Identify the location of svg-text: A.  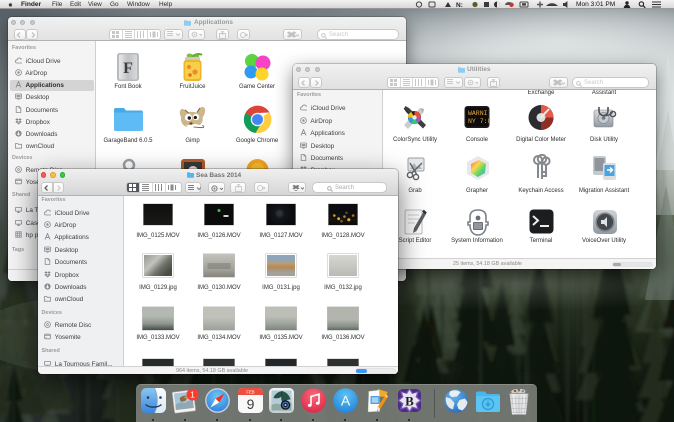
(345, 401).